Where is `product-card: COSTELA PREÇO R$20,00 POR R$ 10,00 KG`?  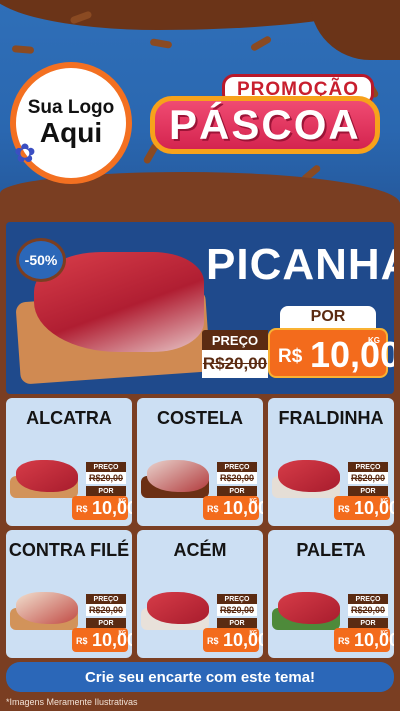 product-card: COSTELA PREÇO R$20,00 POR R$ 10,00 KG is located at coordinates (200, 462).